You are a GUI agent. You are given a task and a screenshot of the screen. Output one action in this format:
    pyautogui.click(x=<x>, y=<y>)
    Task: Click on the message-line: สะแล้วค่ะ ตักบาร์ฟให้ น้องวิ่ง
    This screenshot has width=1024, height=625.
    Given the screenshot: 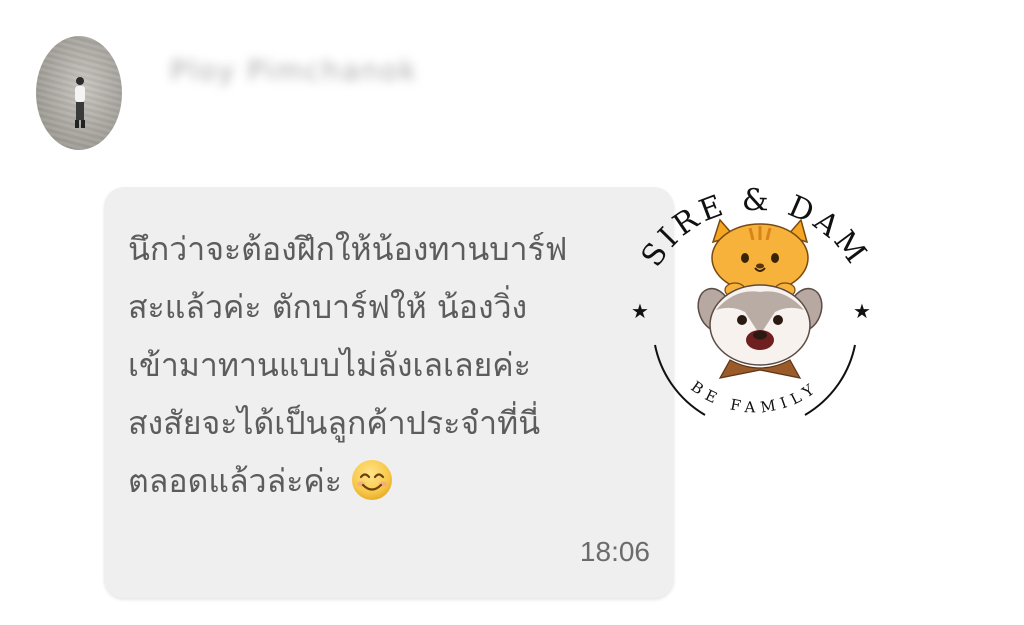 What is the action you would take?
    pyautogui.click(x=328, y=307)
    